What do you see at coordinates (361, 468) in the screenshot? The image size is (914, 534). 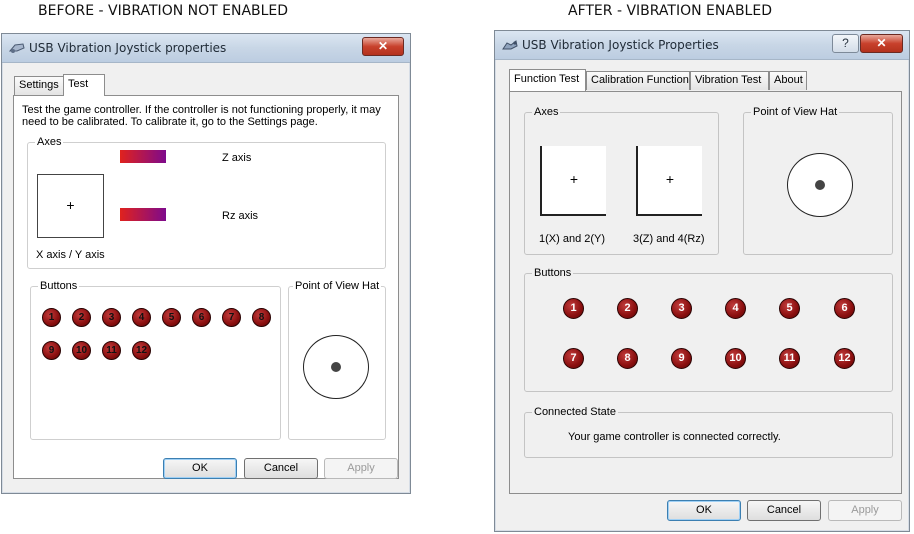 I see `left-apply-button: Apply` at bounding box center [361, 468].